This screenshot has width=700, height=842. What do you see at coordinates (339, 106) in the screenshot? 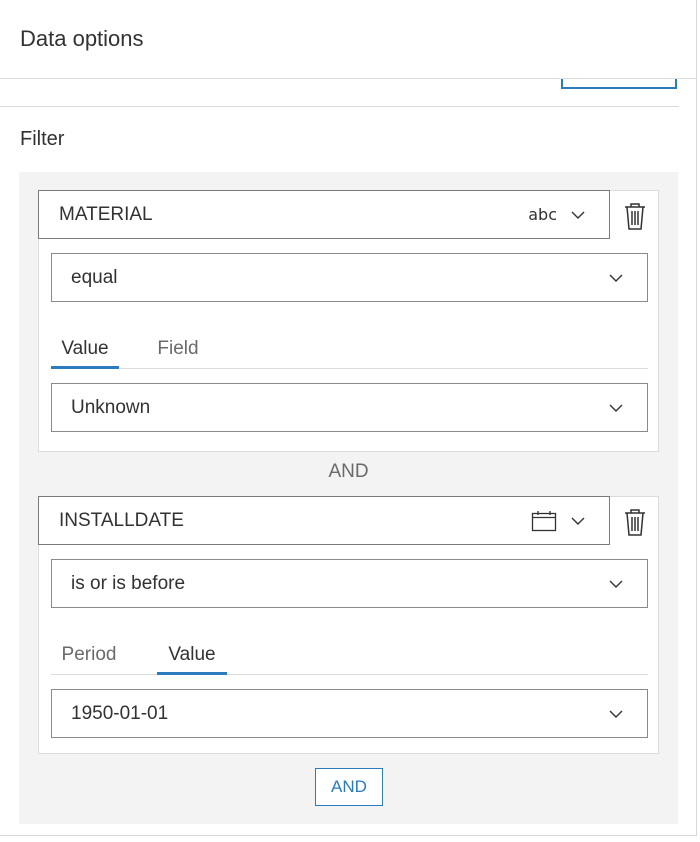
I see `section-divider` at bounding box center [339, 106].